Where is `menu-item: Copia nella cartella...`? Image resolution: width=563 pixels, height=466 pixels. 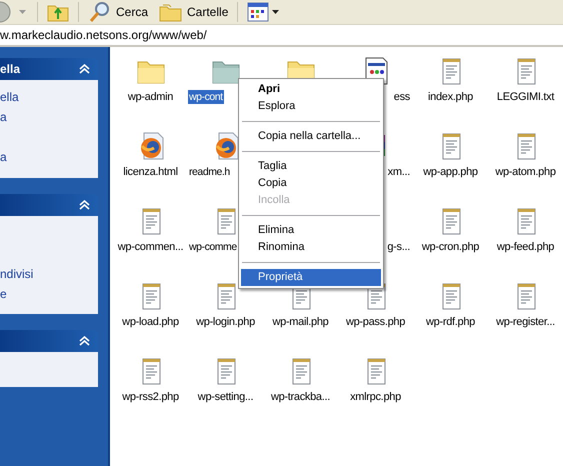 menu-item: Copia nella cartella... is located at coordinates (311, 136).